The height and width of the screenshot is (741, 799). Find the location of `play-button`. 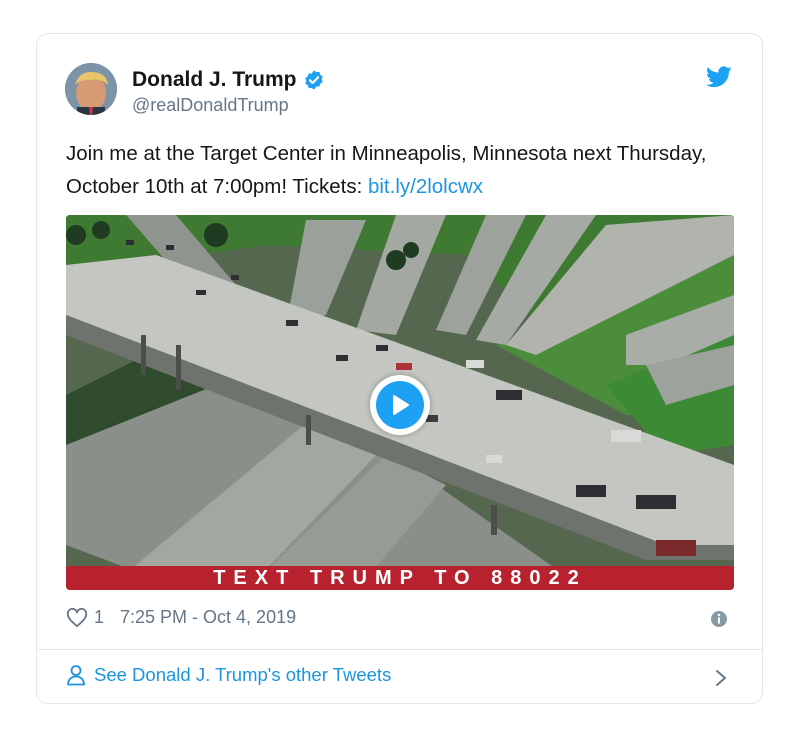

play-button is located at coordinates (400, 405).